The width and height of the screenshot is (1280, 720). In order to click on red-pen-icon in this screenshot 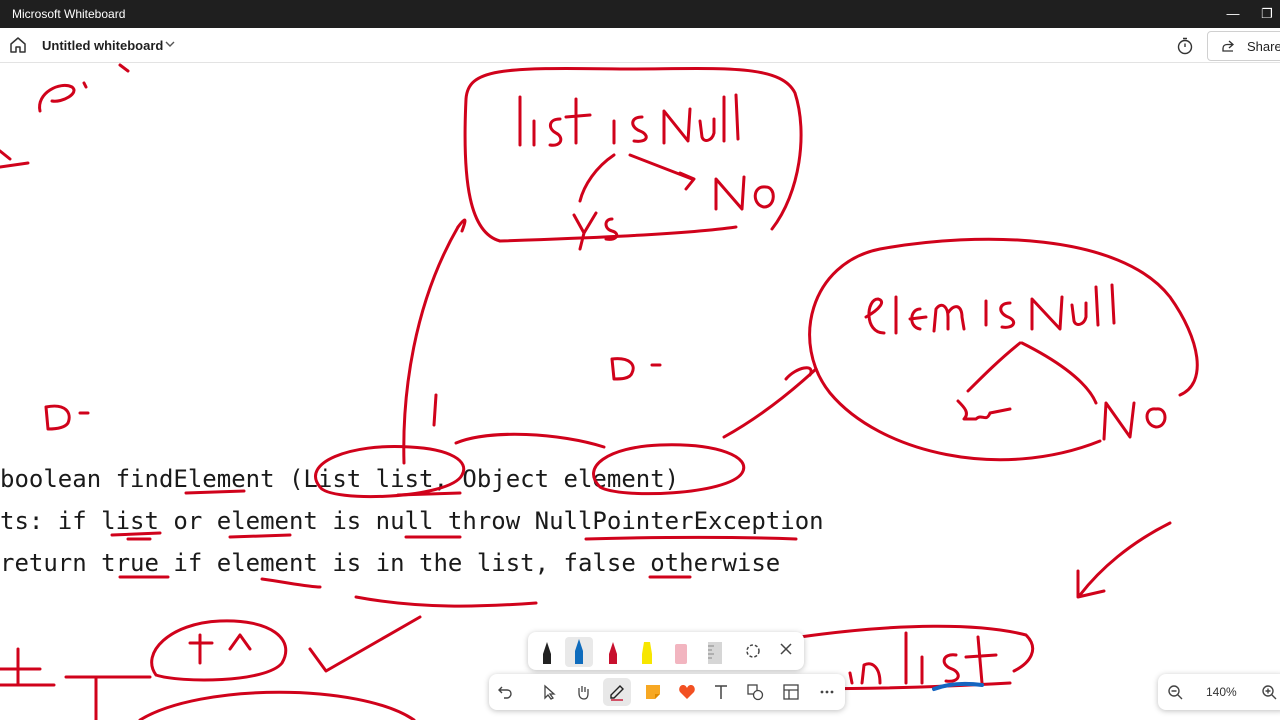, I will do `click(613, 652)`.